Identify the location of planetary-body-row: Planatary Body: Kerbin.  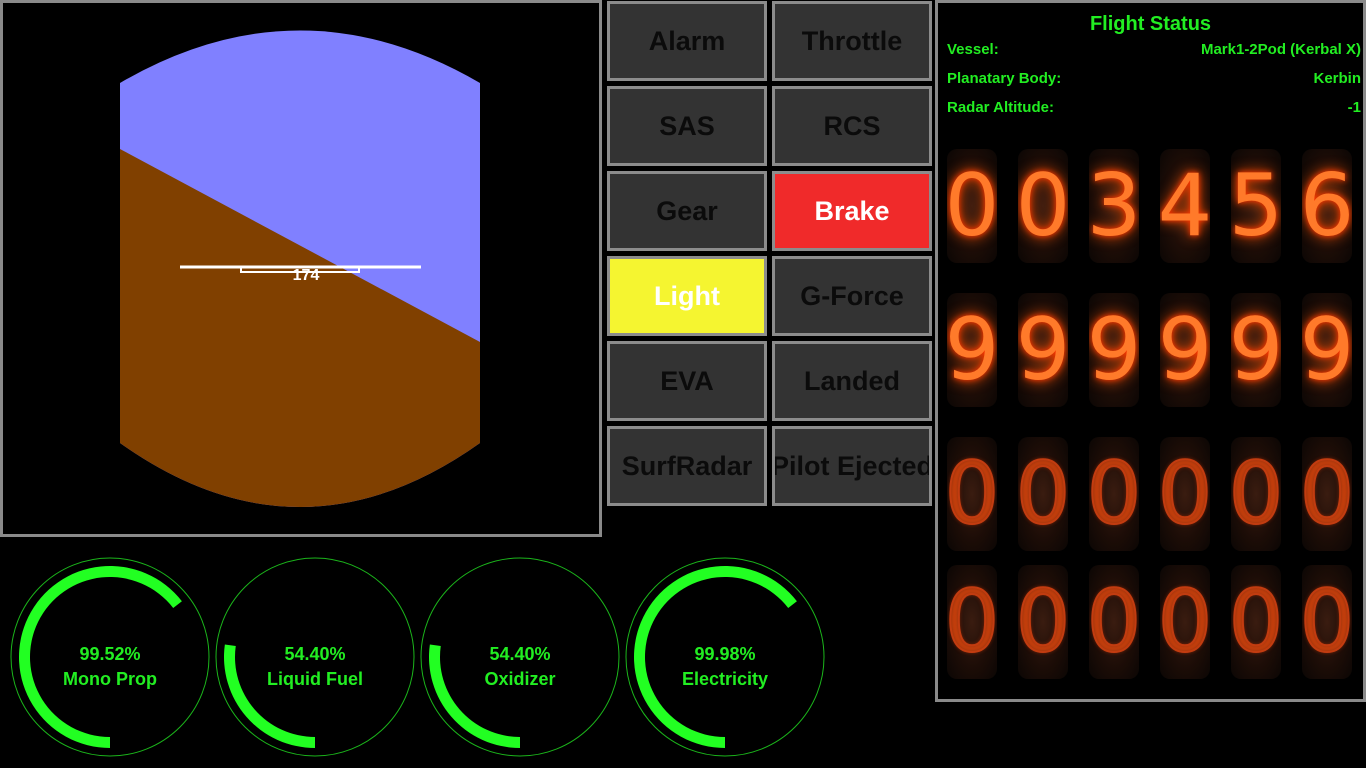
(1154, 80).